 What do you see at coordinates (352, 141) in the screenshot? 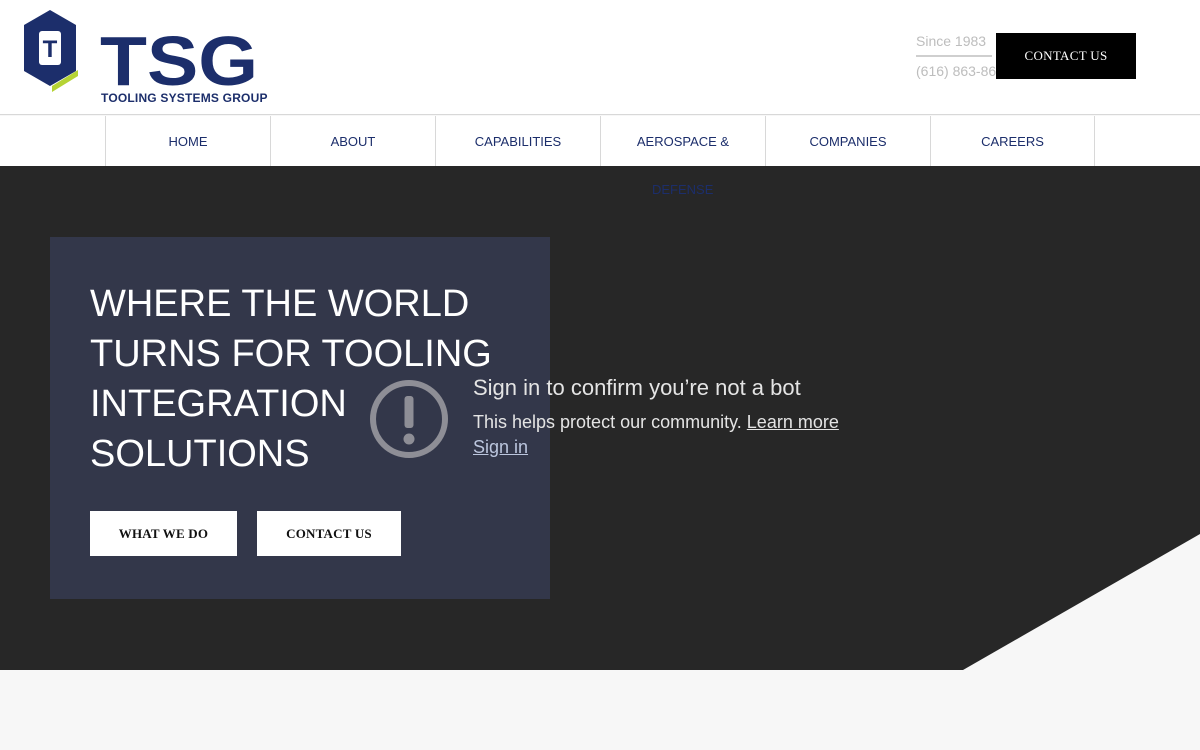
I see `nav-item-about: ABOUT` at bounding box center [352, 141].